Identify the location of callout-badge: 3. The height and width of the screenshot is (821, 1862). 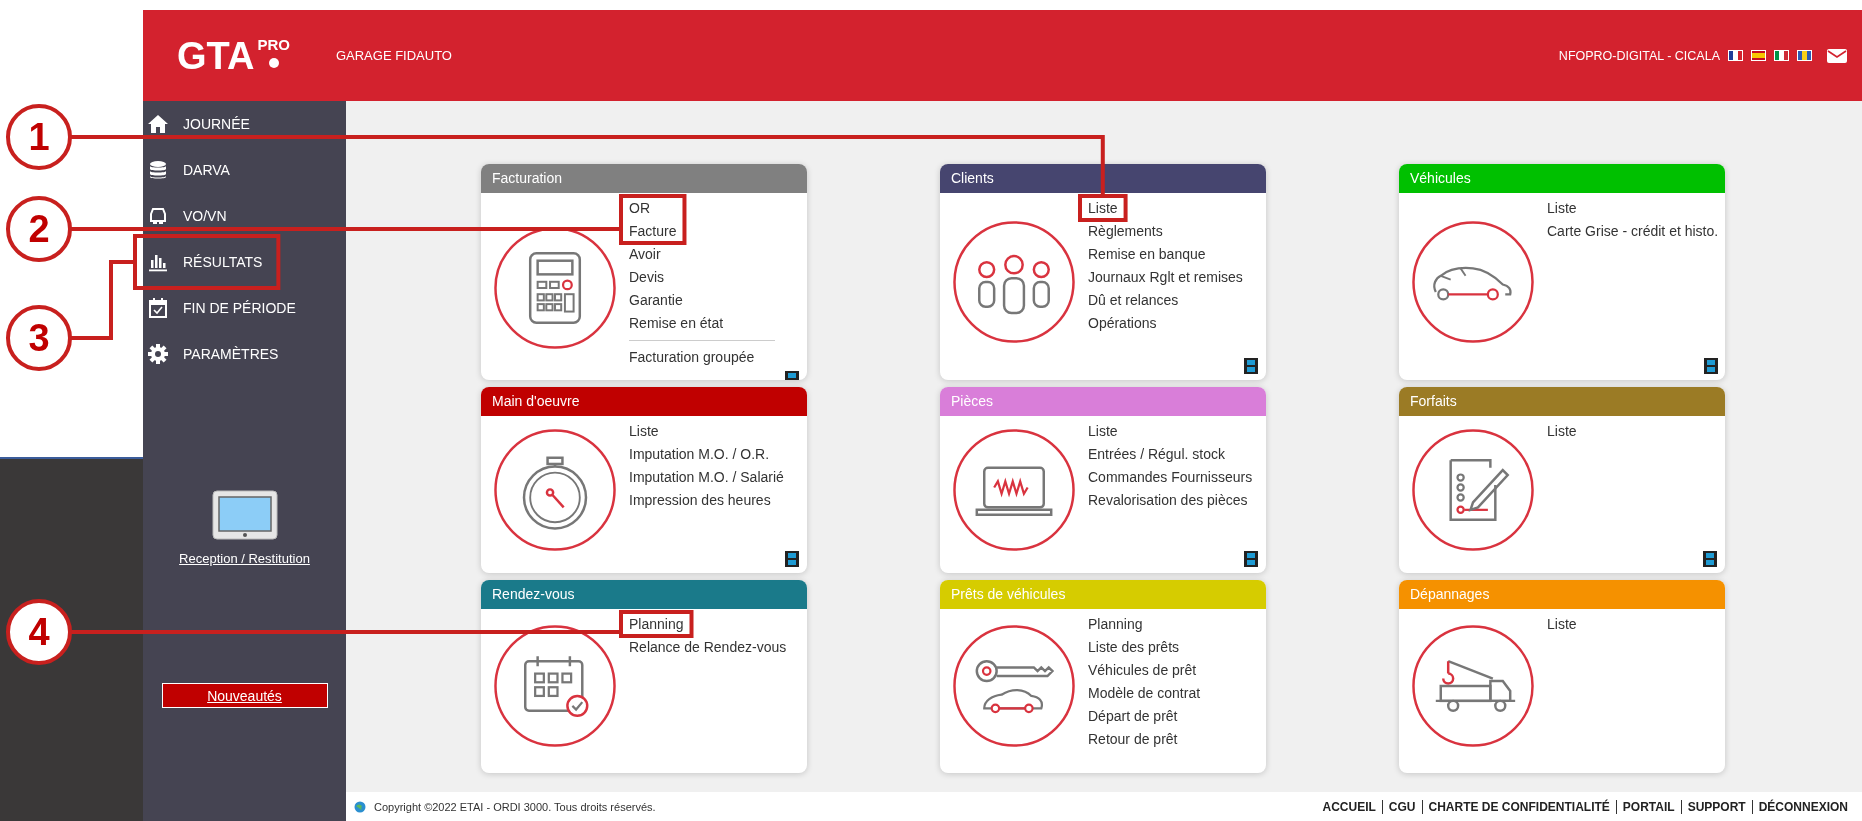
(39, 338).